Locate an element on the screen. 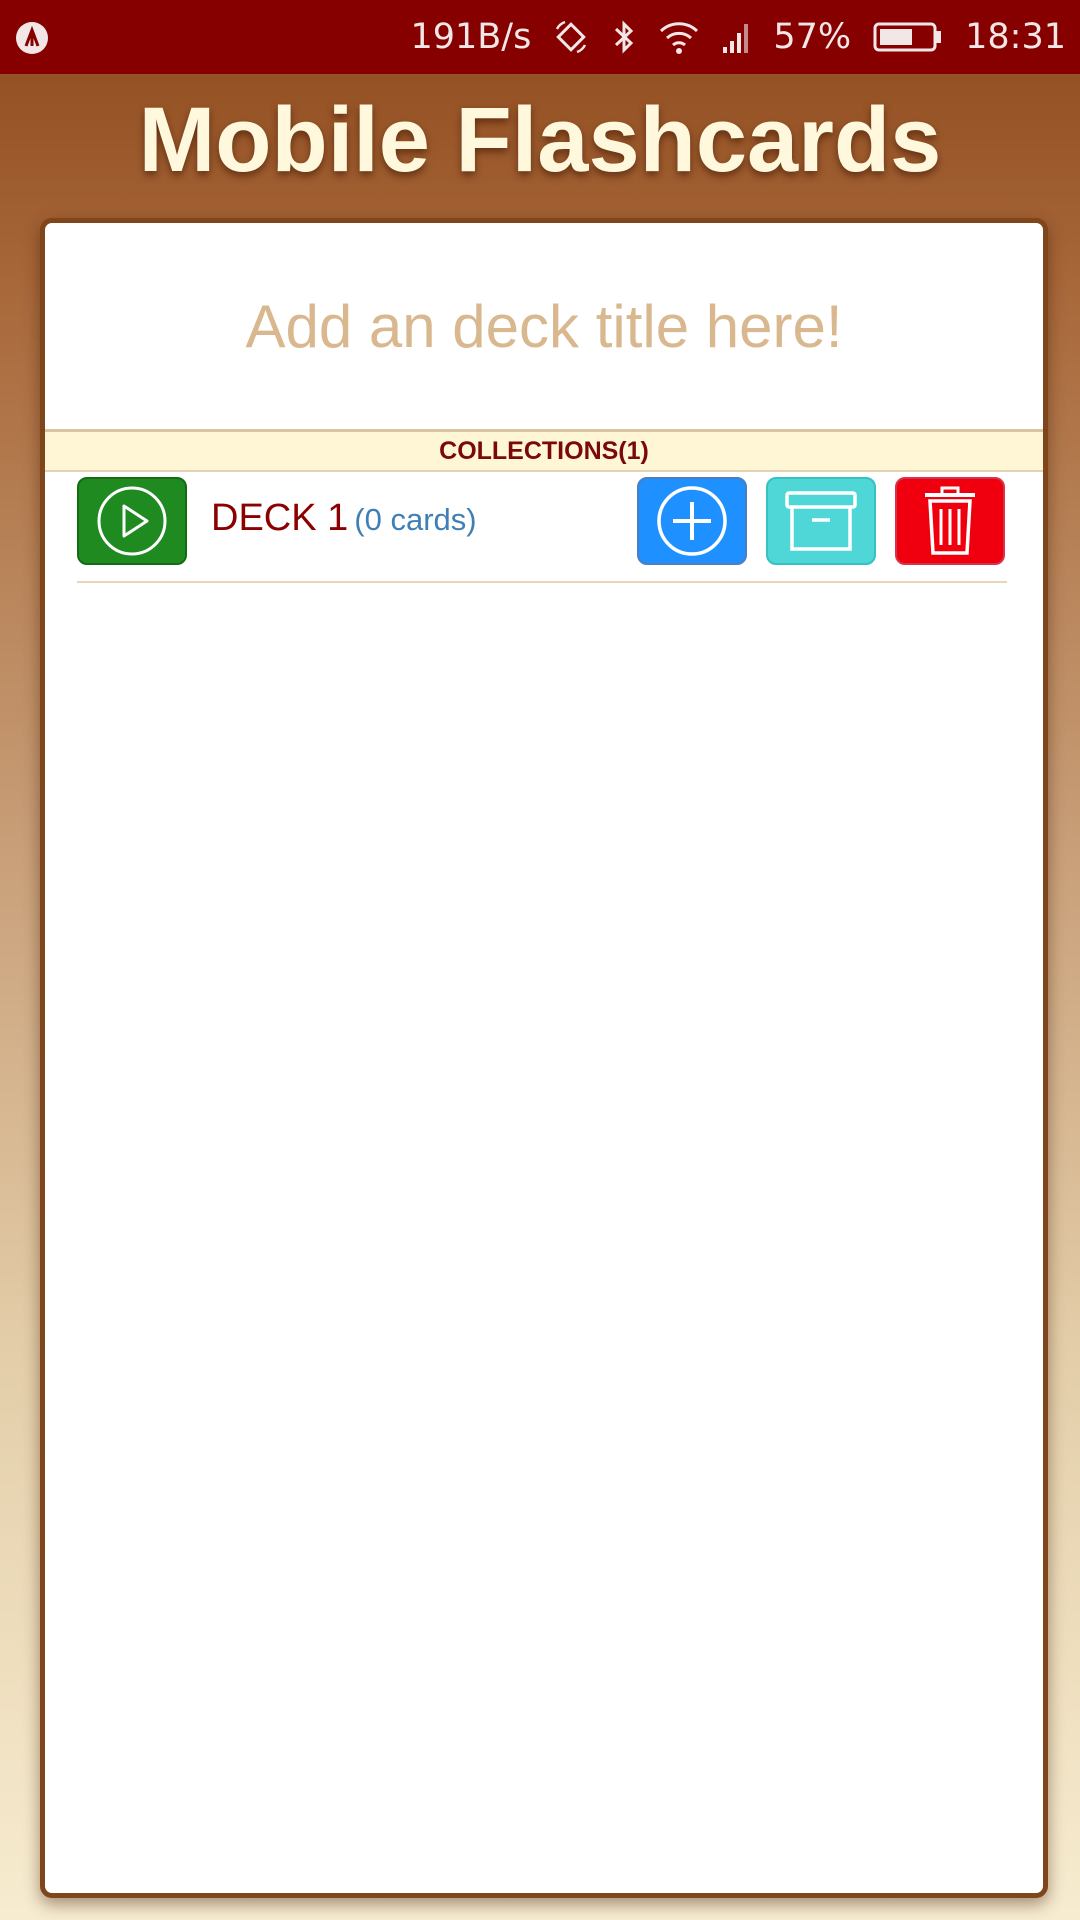  status-bar: 191B/s 57% 18:31 is located at coordinates (540, 37).